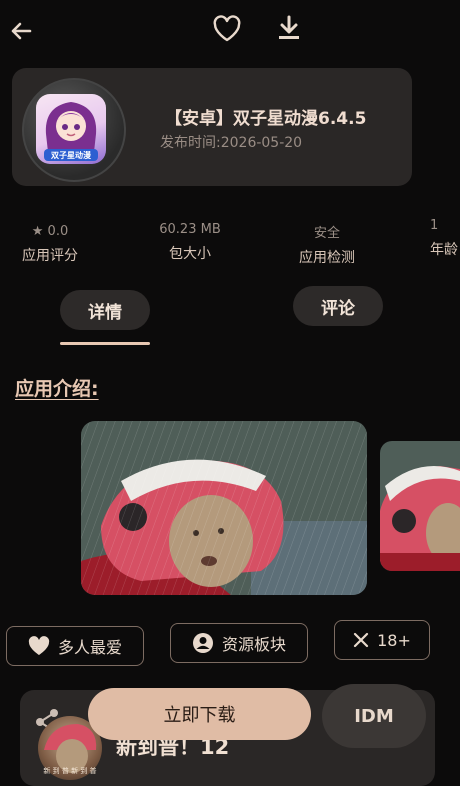 This screenshot has height=786, width=460. I want to click on app-icon-caption: 双子星动漫, so click(71, 155).